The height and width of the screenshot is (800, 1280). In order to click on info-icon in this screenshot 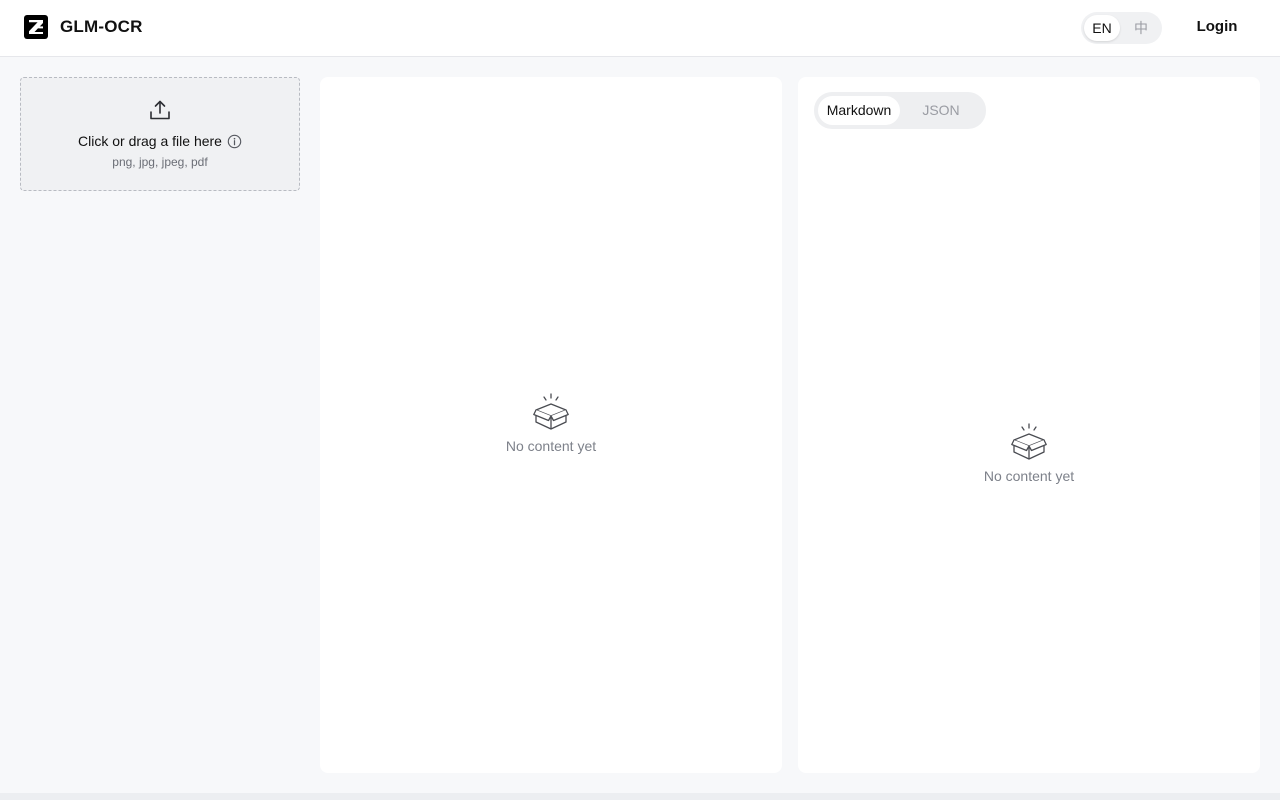, I will do `click(234, 141)`.